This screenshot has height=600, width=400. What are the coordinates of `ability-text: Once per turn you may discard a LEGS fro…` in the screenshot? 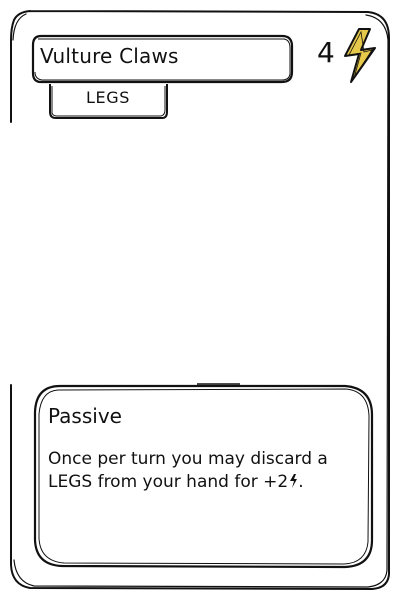 It's located at (188, 470).